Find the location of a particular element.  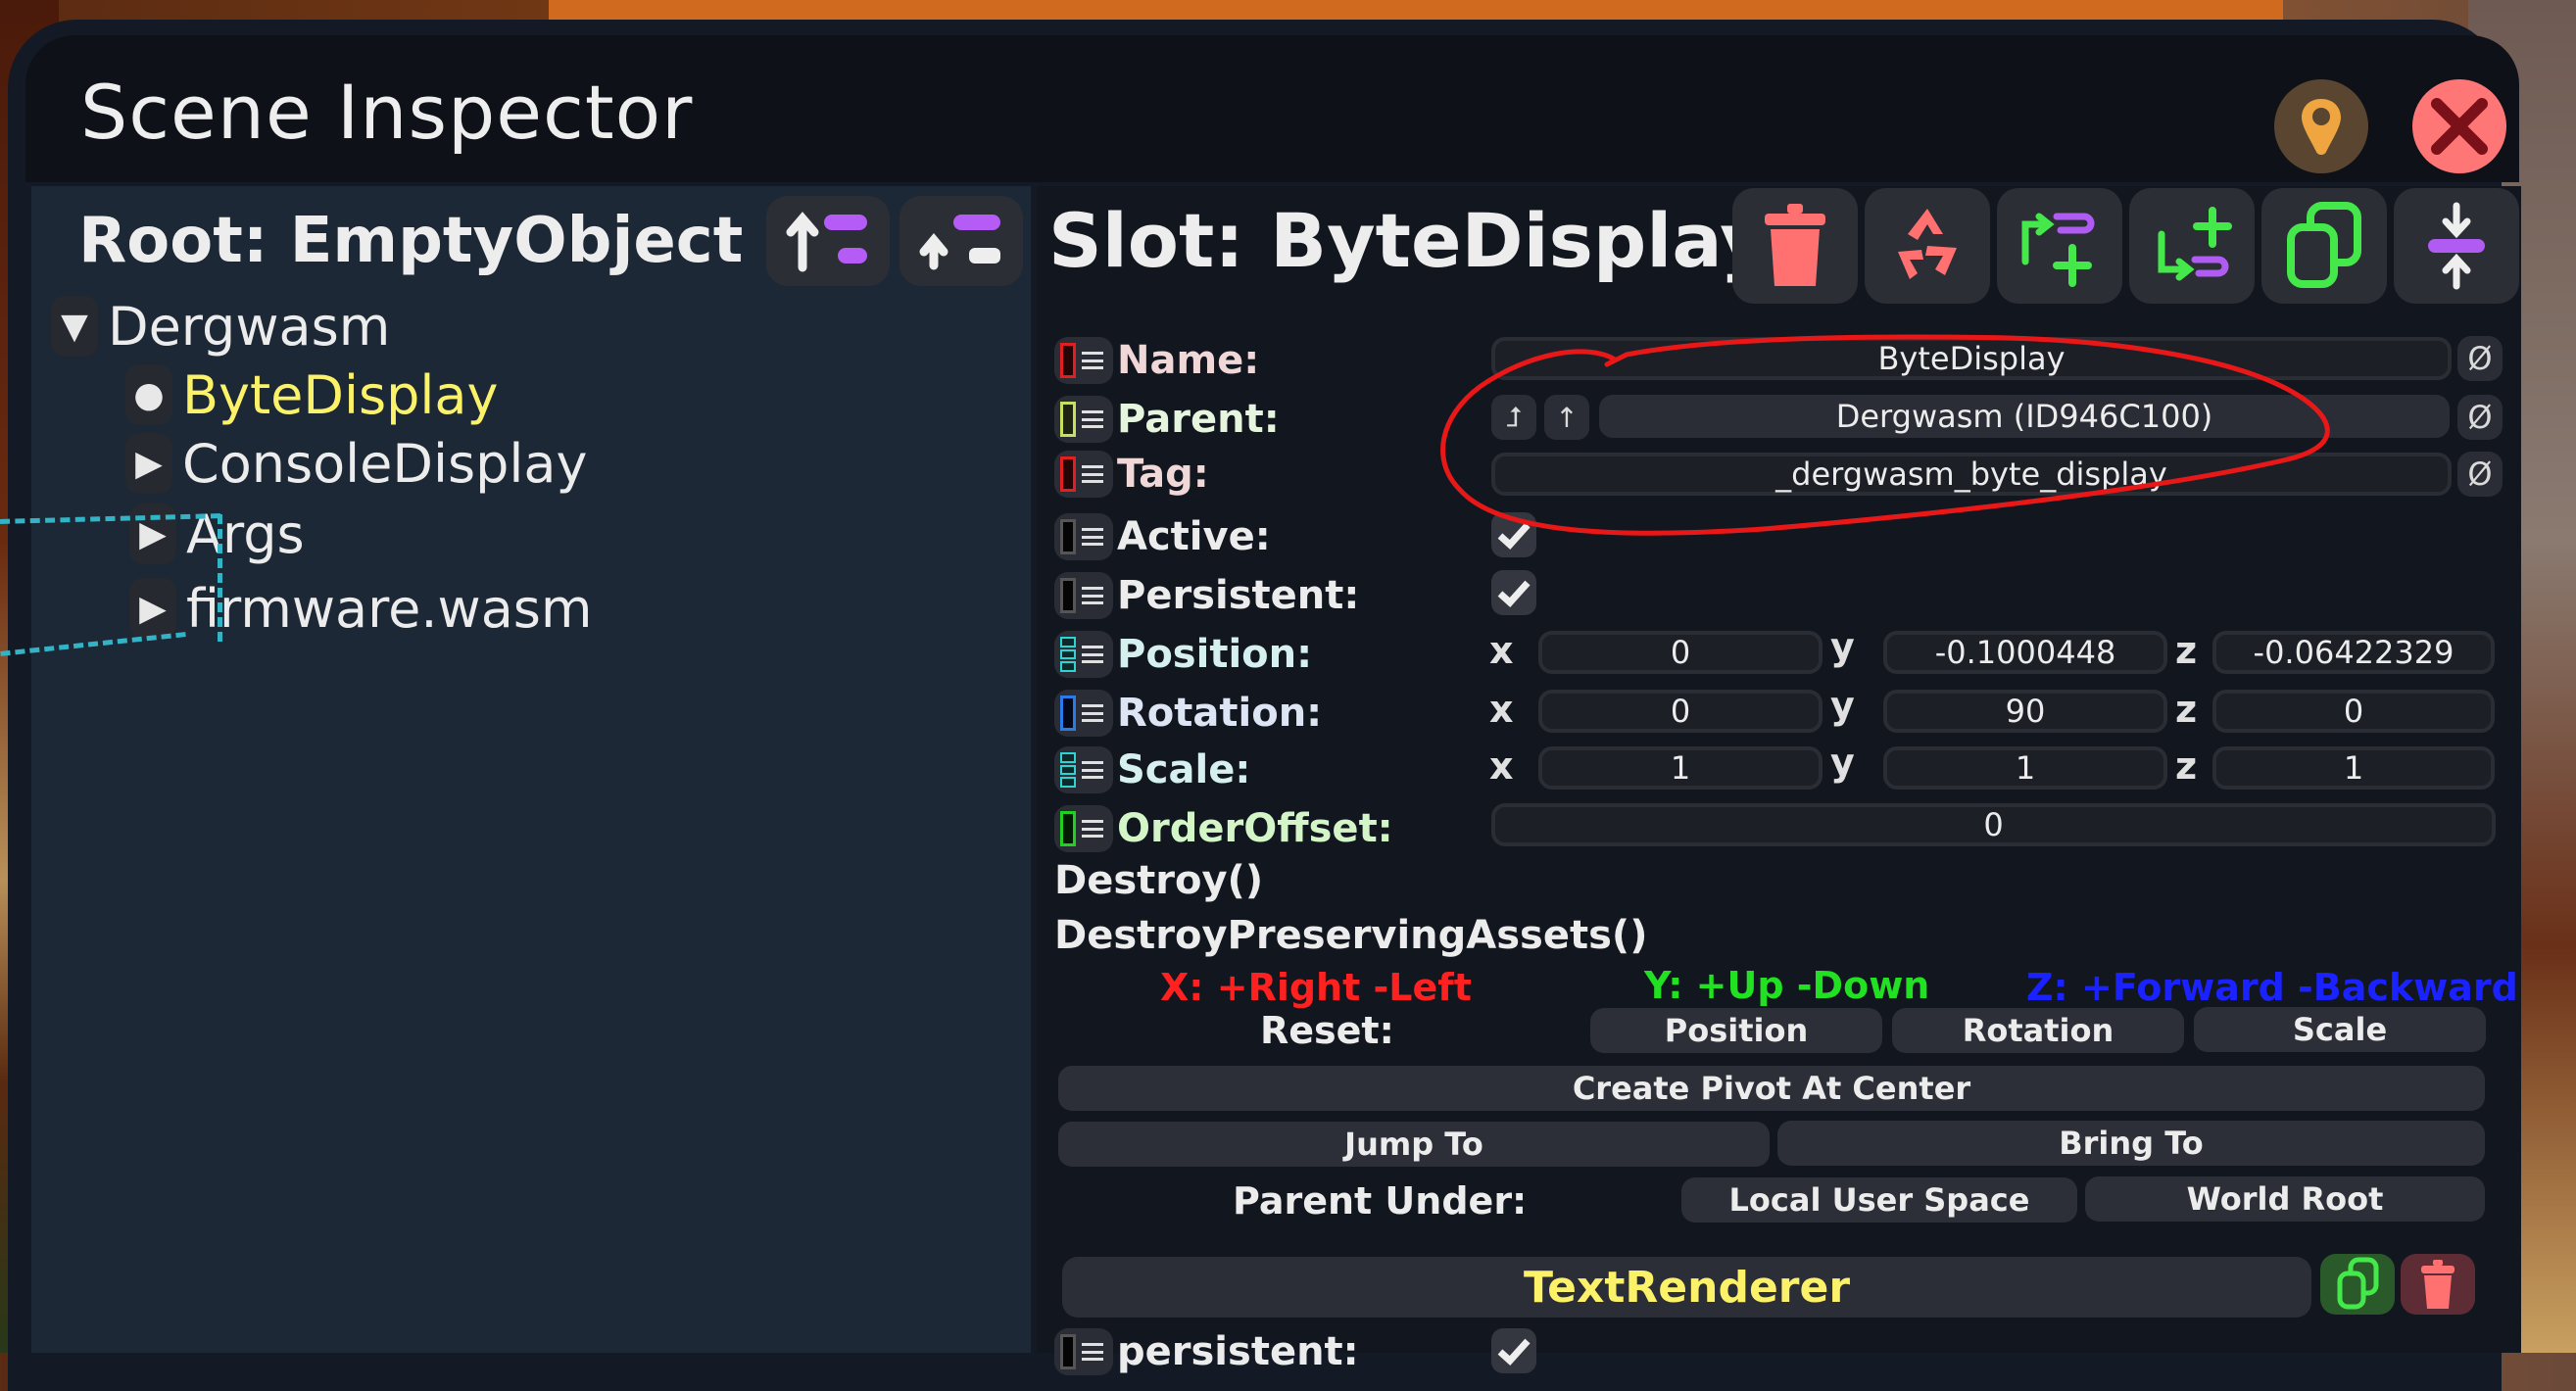

duplicate-button is located at coordinates (2324, 246).